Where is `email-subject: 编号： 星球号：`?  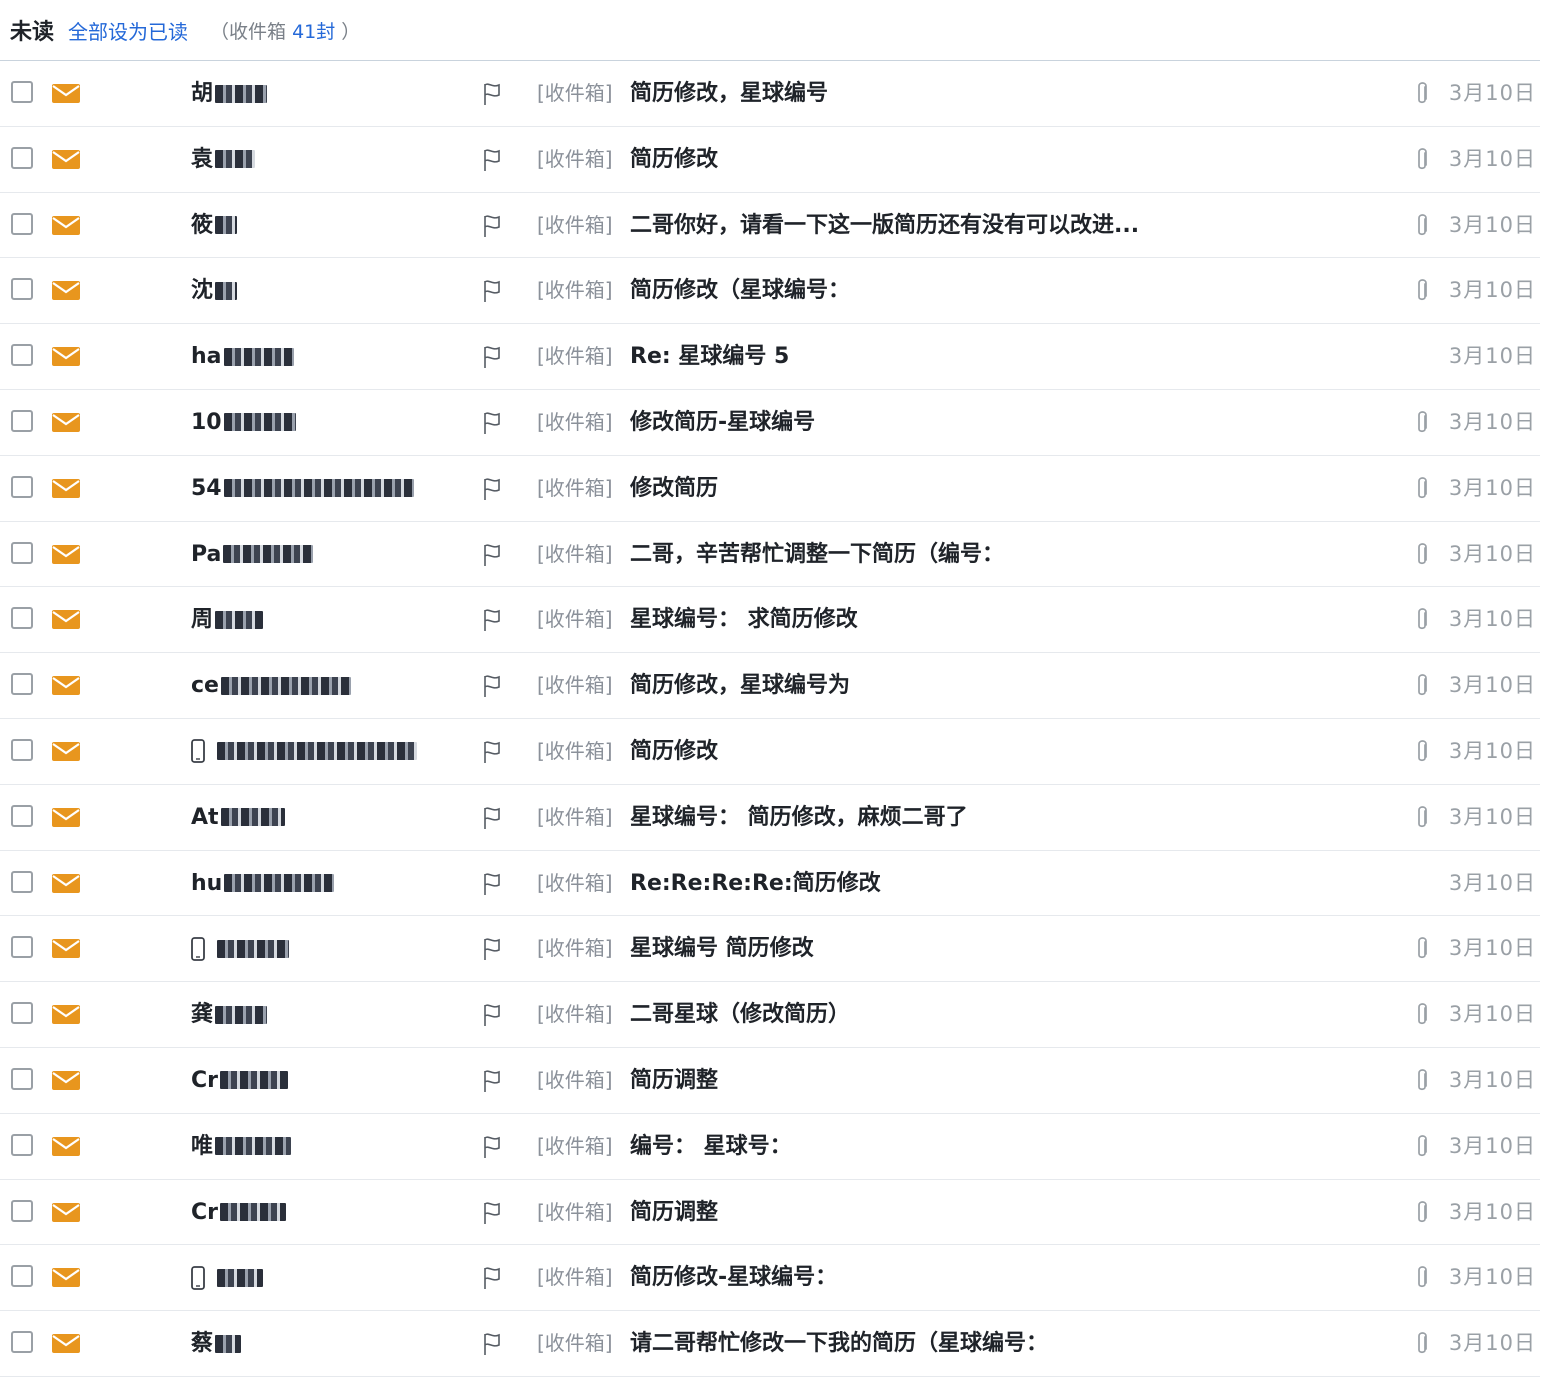
email-subject: 编号： 星球号： is located at coordinates (711, 1146).